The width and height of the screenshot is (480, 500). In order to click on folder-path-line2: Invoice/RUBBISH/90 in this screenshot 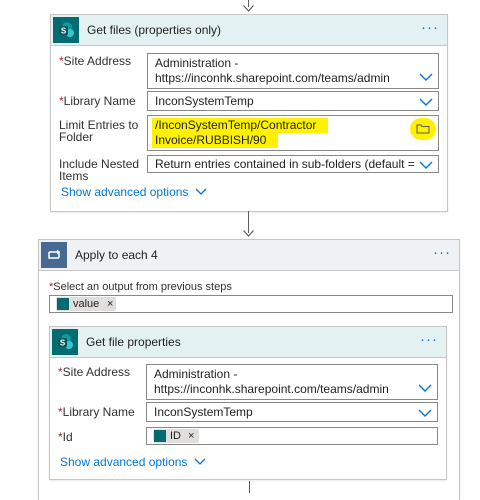, I will do `click(215, 140)`.